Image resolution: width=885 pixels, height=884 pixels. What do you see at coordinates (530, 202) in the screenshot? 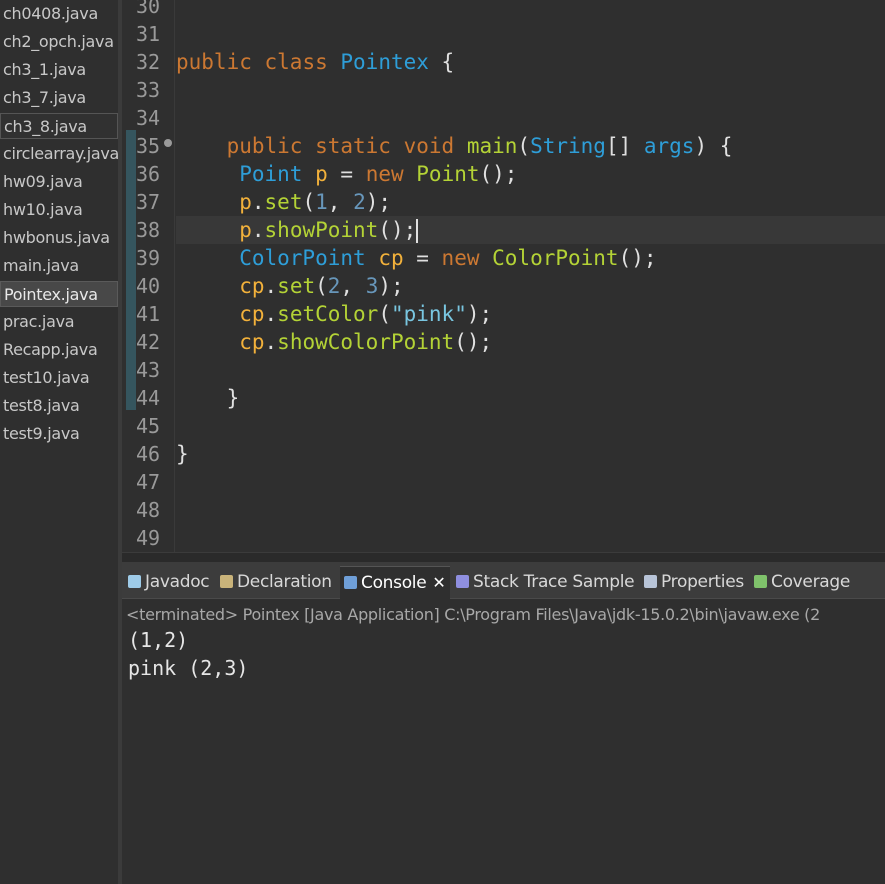
I see `code-line: p.set(1, 2);` at bounding box center [530, 202].